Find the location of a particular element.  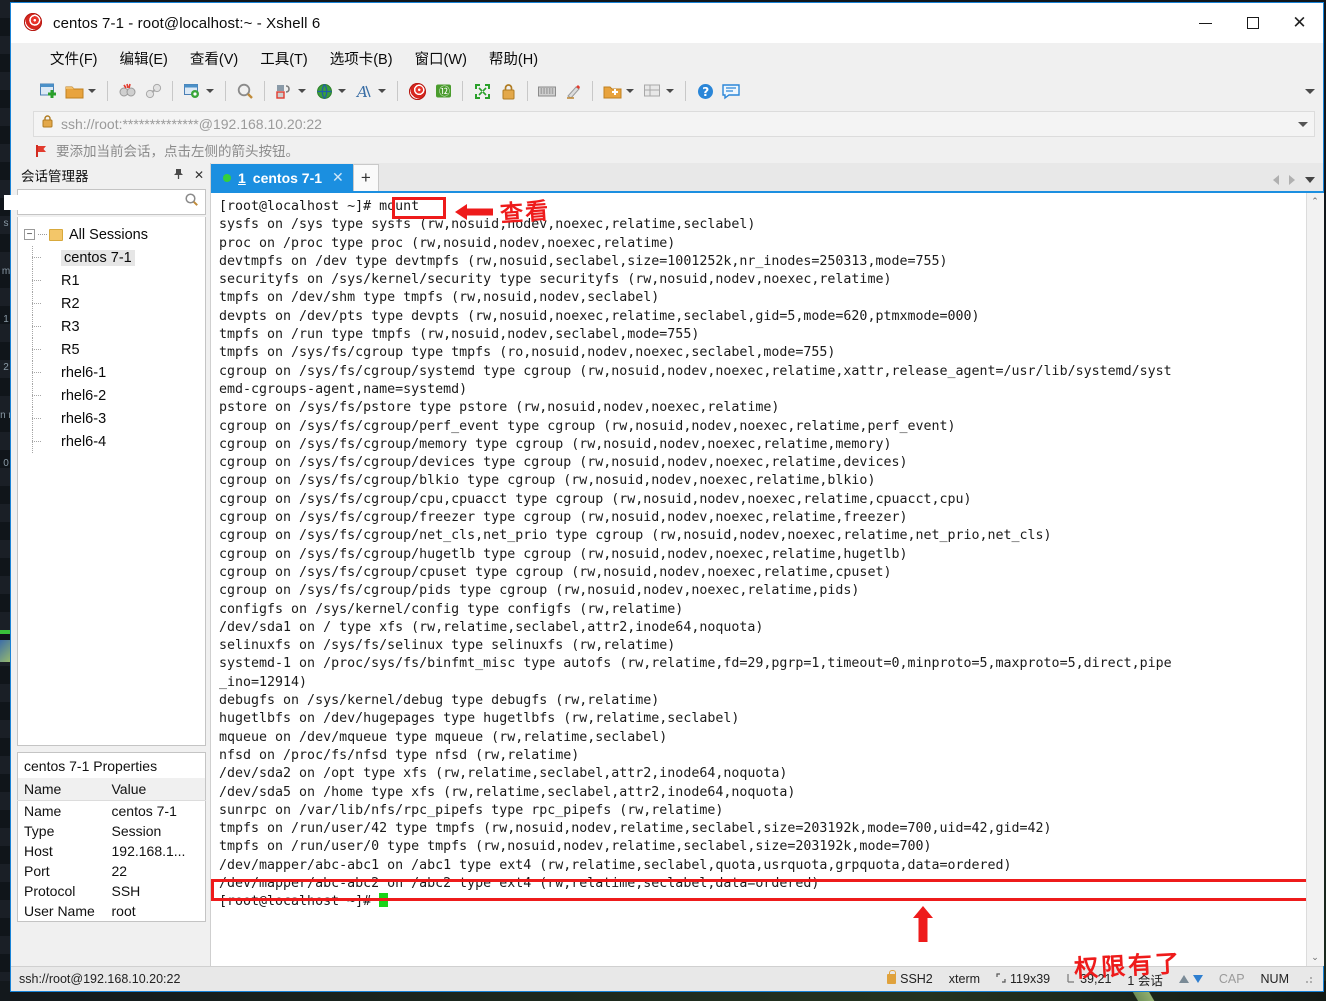

menu-view: 查看(V) is located at coordinates (214, 58).